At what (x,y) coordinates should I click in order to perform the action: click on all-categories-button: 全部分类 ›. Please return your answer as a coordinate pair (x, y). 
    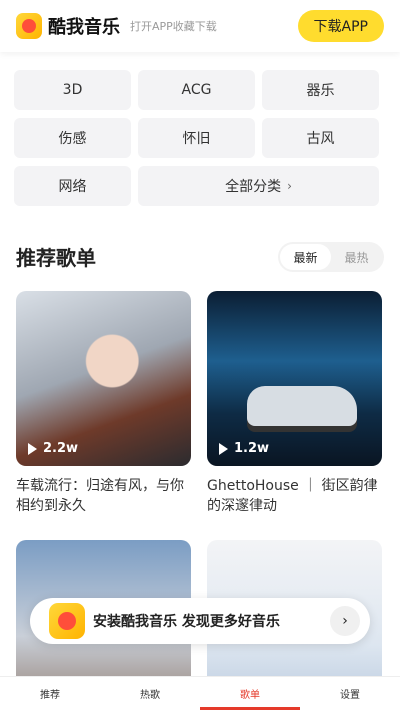
    Looking at the image, I should click on (258, 186).